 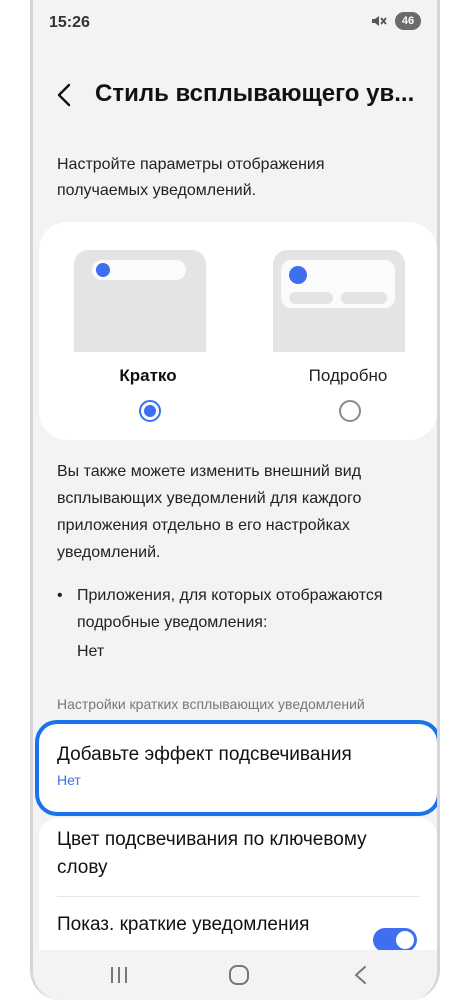 I want to click on status-bar: 15:26 46, so click(x=235, y=25).